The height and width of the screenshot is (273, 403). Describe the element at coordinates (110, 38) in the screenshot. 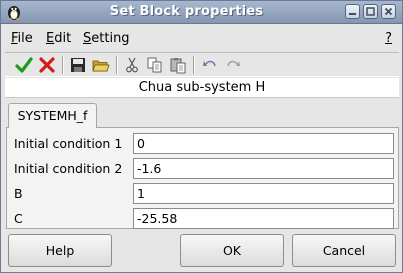

I see `menu-setting-label: etting` at that location.